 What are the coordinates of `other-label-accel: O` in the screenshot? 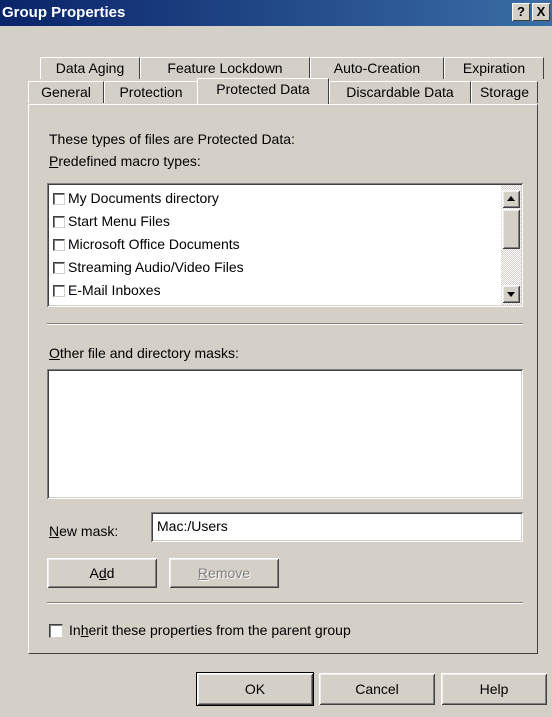 It's located at (54, 353).